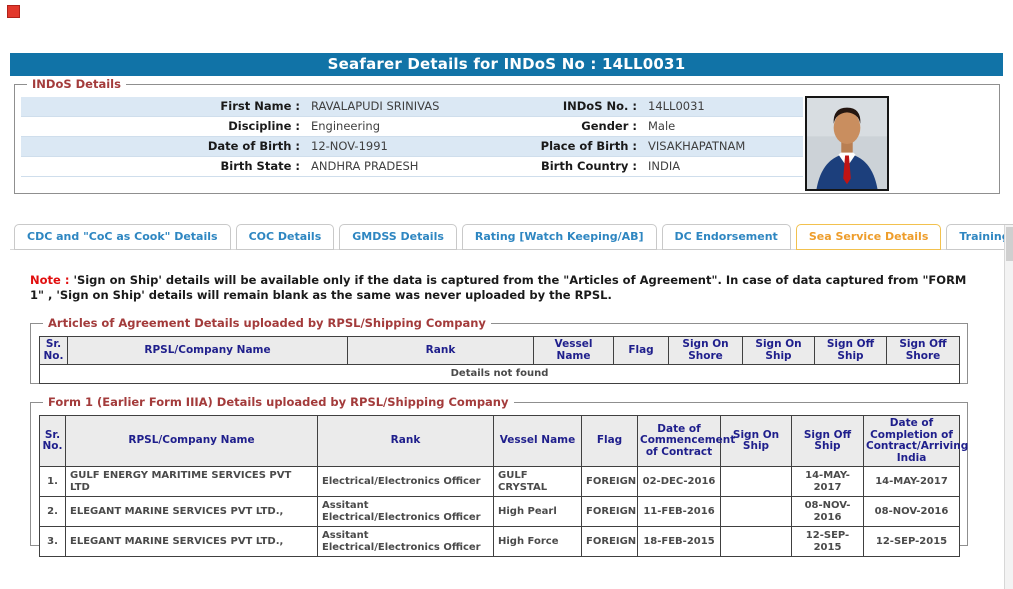 This screenshot has width=1013, height=589. Describe the element at coordinates (285, 237) in the screenshot. I see `tab-coc-details: COC Details` at that location.